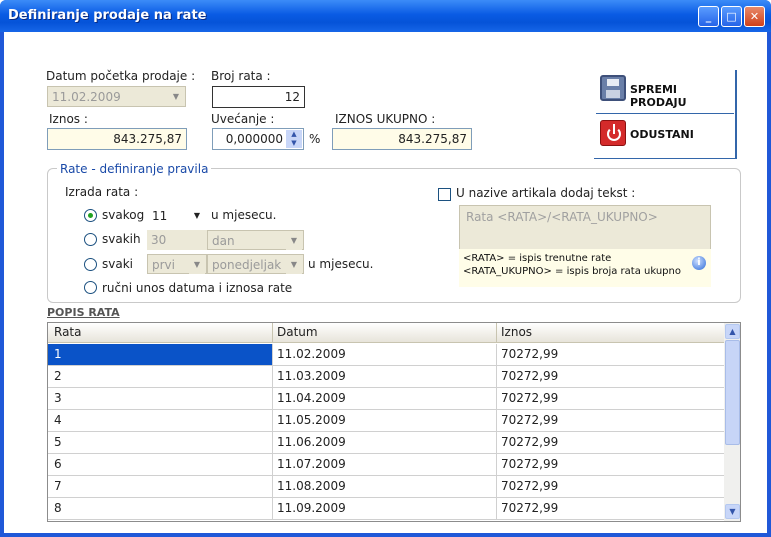 The image size is (771, 537). Describe the element at coordinates (546, 193) in the screenshot. I see `dodaj-tekst-label: U nazive artikala dodaj tekst :` at that location.